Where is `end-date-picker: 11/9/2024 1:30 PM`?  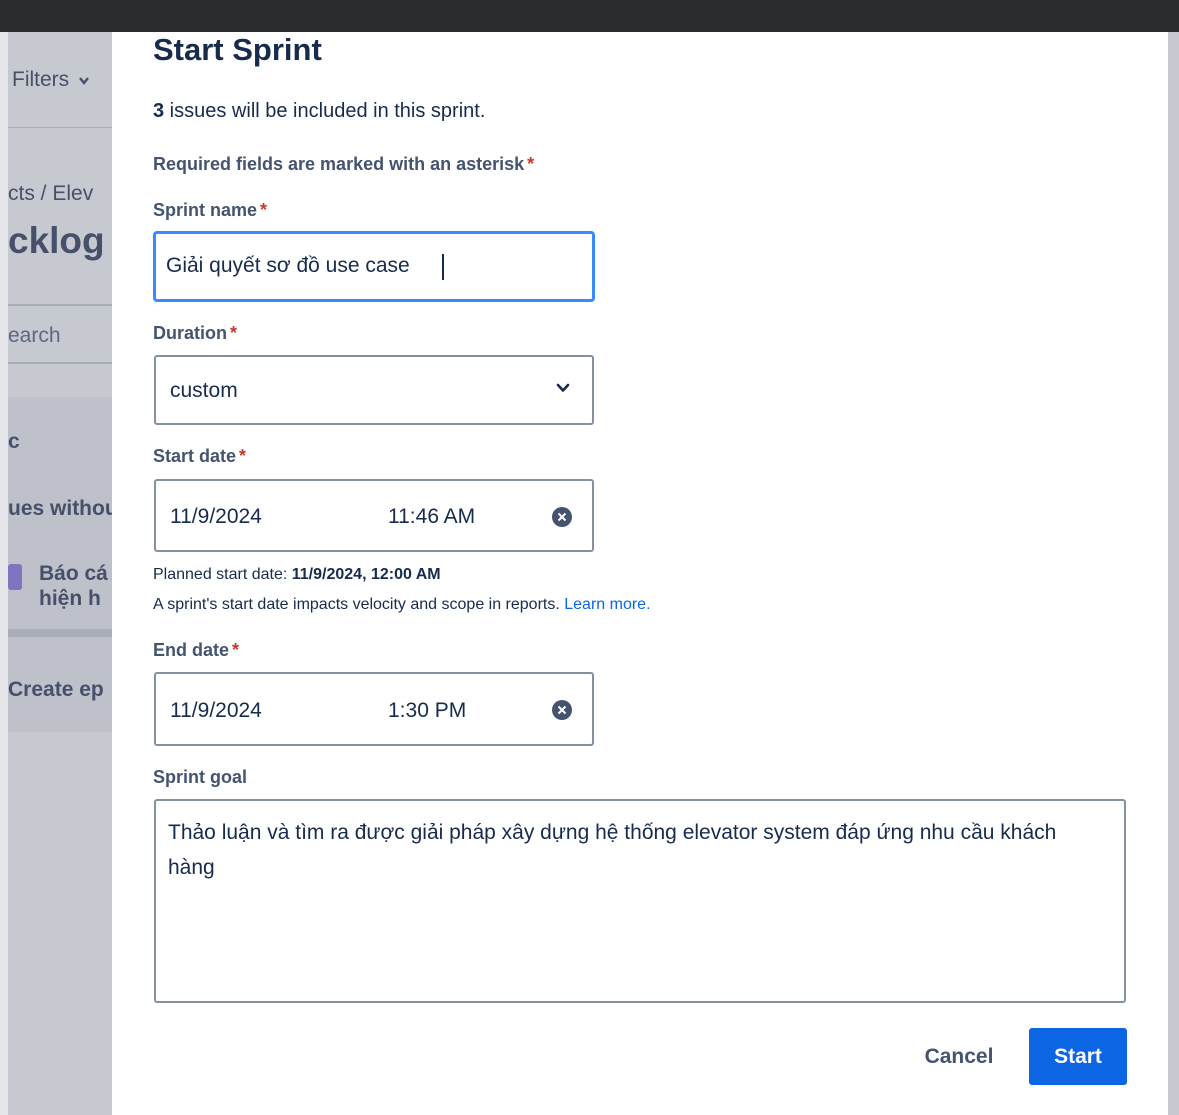
end-date-picker: 11/9/2024 1:30 PM is located at coordinates (374, 709).